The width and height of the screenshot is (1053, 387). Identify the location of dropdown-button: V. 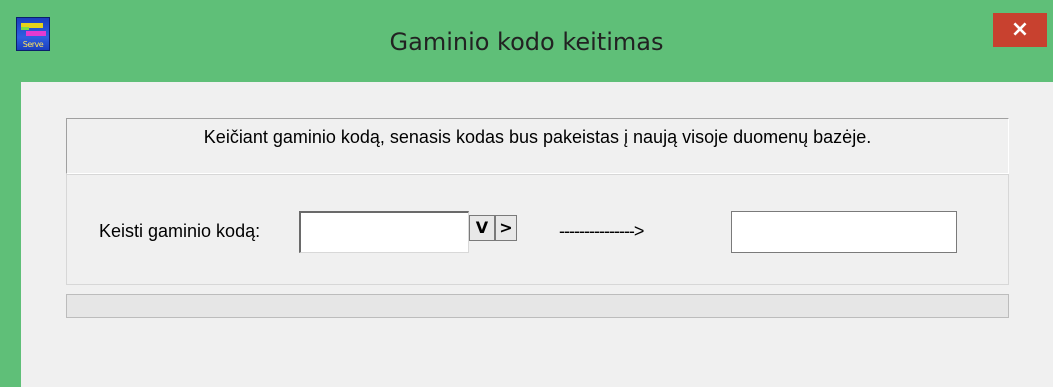
(482, 228).